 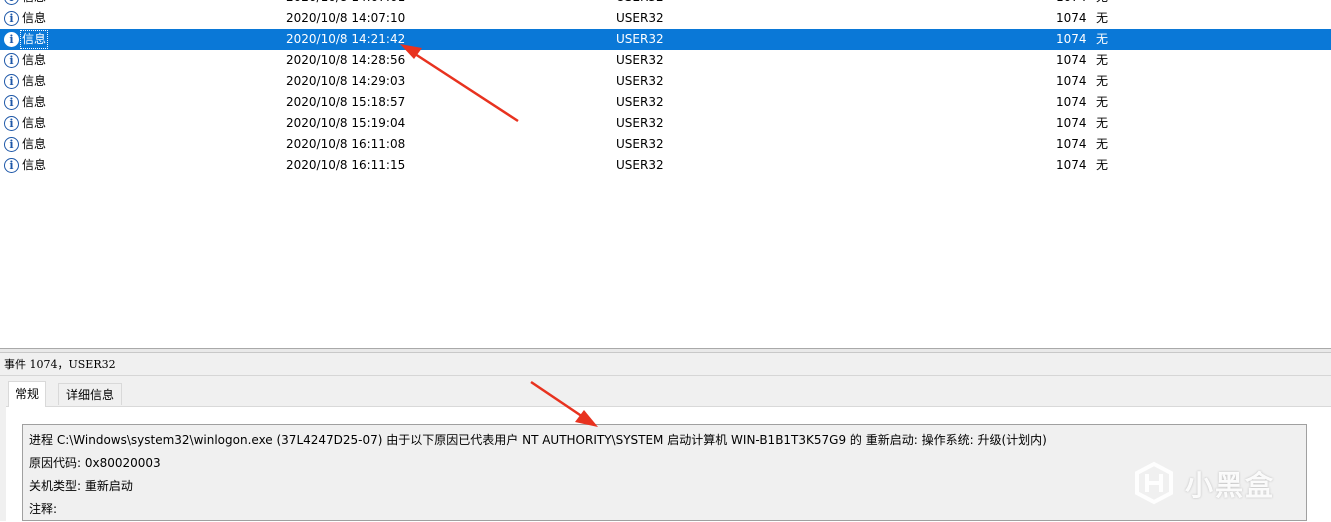 What do you see at coordinates (499, 235) in the screenshot?
I see `annotation-arrows` at bounding box center [499, 235].